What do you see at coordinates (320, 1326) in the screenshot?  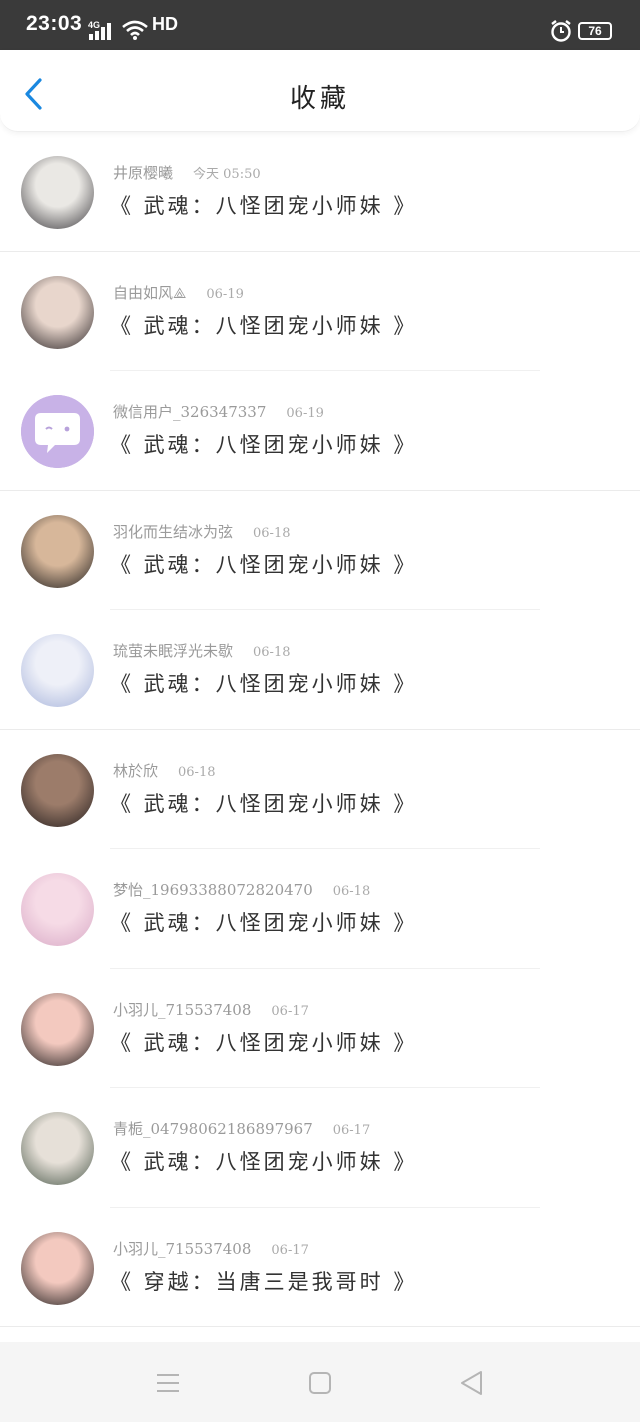 I see `divider` at bounding box center [320, 1326].